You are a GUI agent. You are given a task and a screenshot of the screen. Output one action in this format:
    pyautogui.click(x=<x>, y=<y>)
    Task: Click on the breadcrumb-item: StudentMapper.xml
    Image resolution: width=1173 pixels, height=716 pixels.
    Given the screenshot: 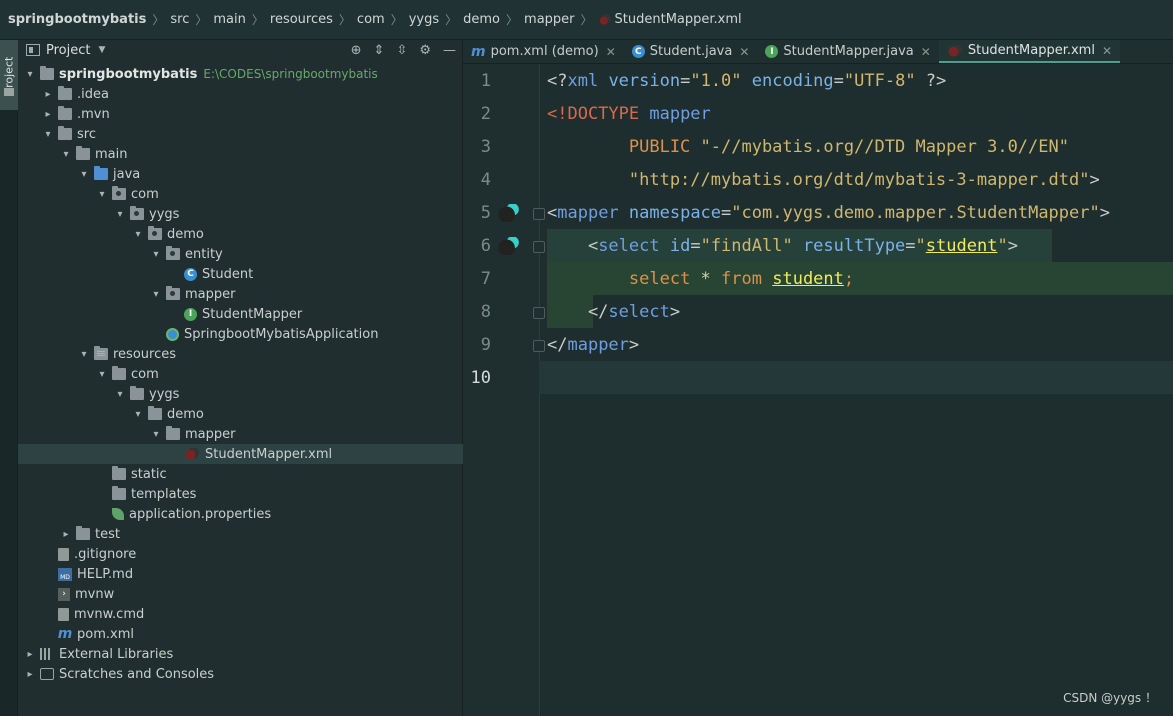 What is the action you would take?
    pyautogui.click(x=678, y=19)
    